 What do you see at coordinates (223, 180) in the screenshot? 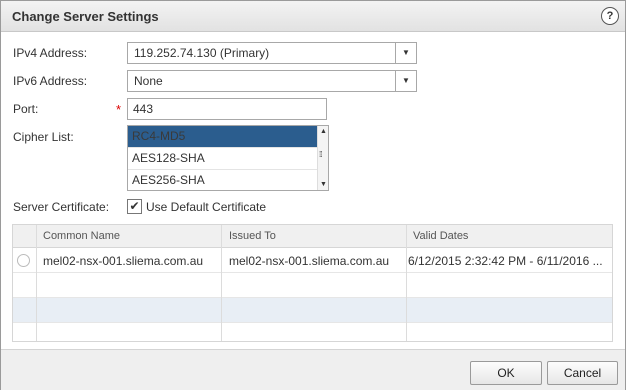
I see `cipher-option: AES256-SHA` at bounding box center [223, 180].